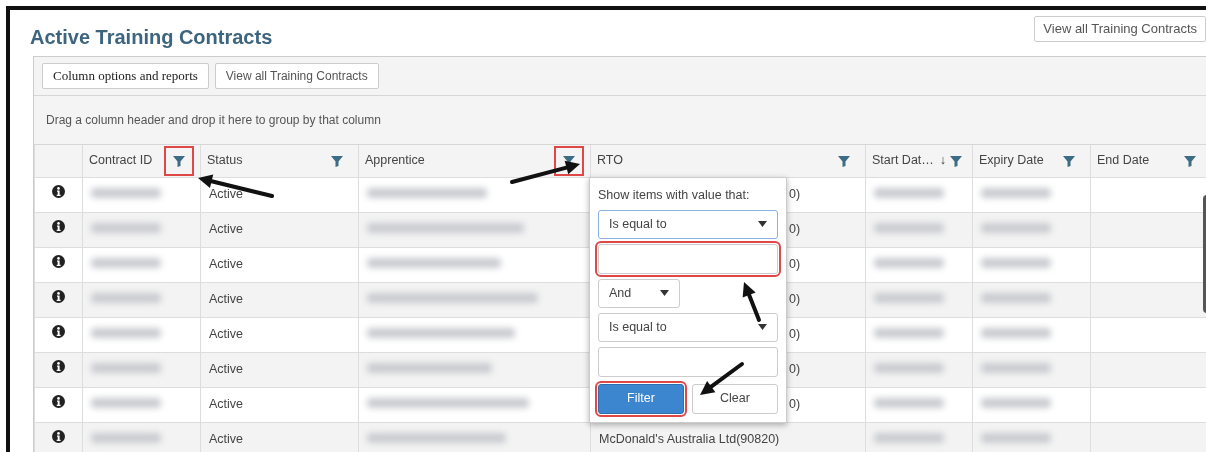  I want to click on page-title: Active Training Contracts, so click(151, 37).